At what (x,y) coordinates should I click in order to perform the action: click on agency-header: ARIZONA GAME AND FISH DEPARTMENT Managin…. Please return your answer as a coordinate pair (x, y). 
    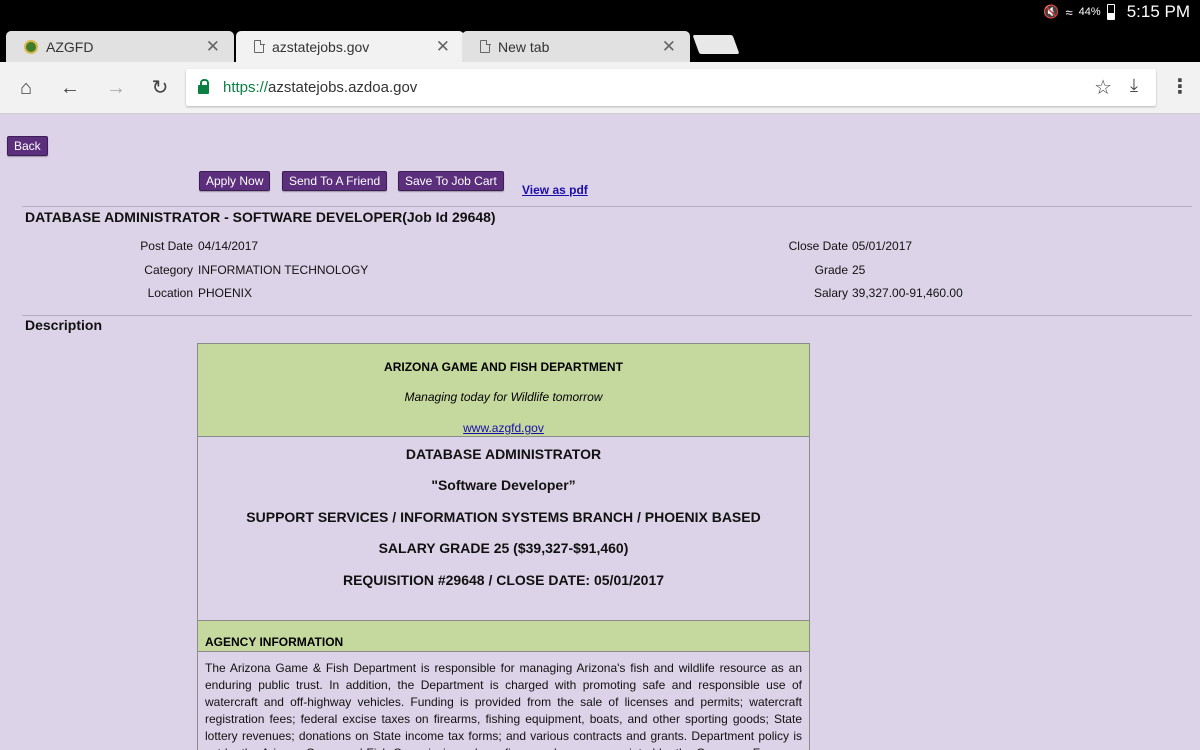
    Looking at the image, I should click on (503, 390).